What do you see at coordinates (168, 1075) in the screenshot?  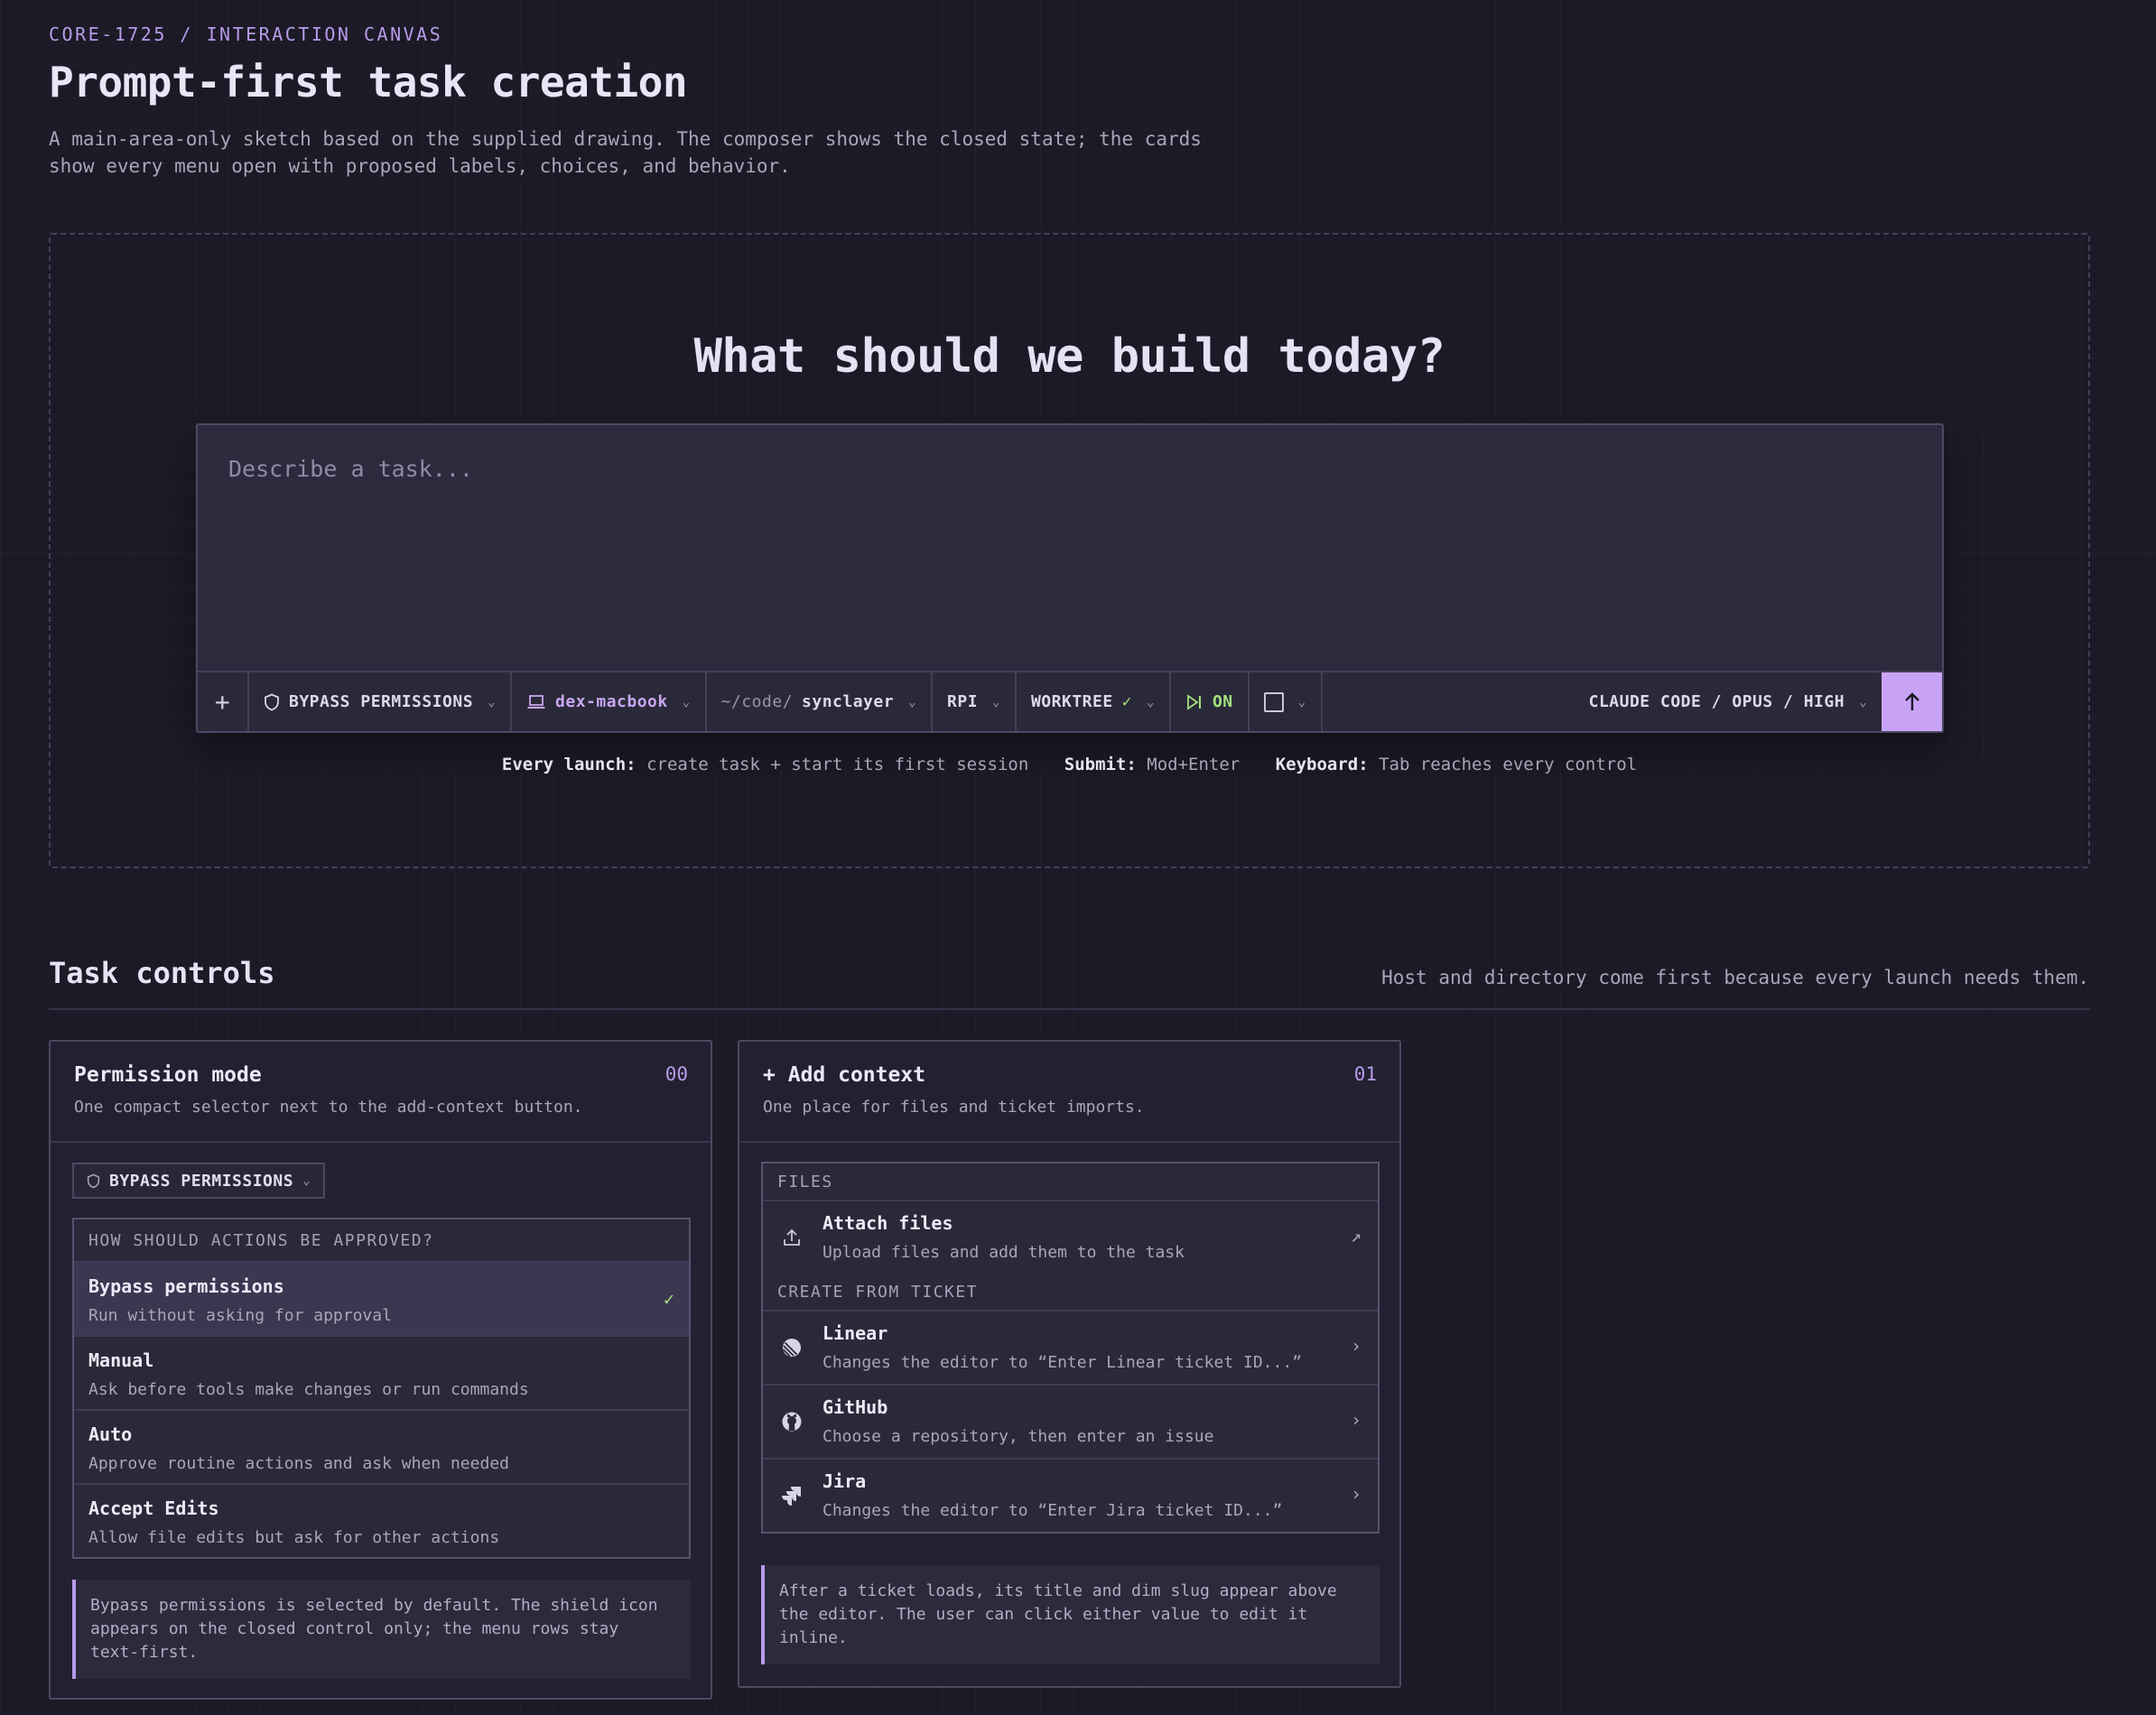 I see `card-title: Permission mode` at bounding box center [168, 1075].